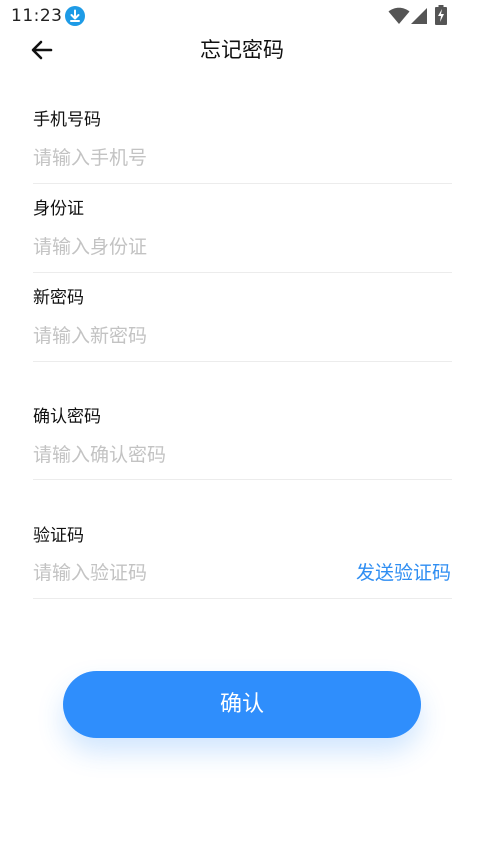 This screenshot has height=860, width=484. I want to click on phone-input, so click(183, 158).